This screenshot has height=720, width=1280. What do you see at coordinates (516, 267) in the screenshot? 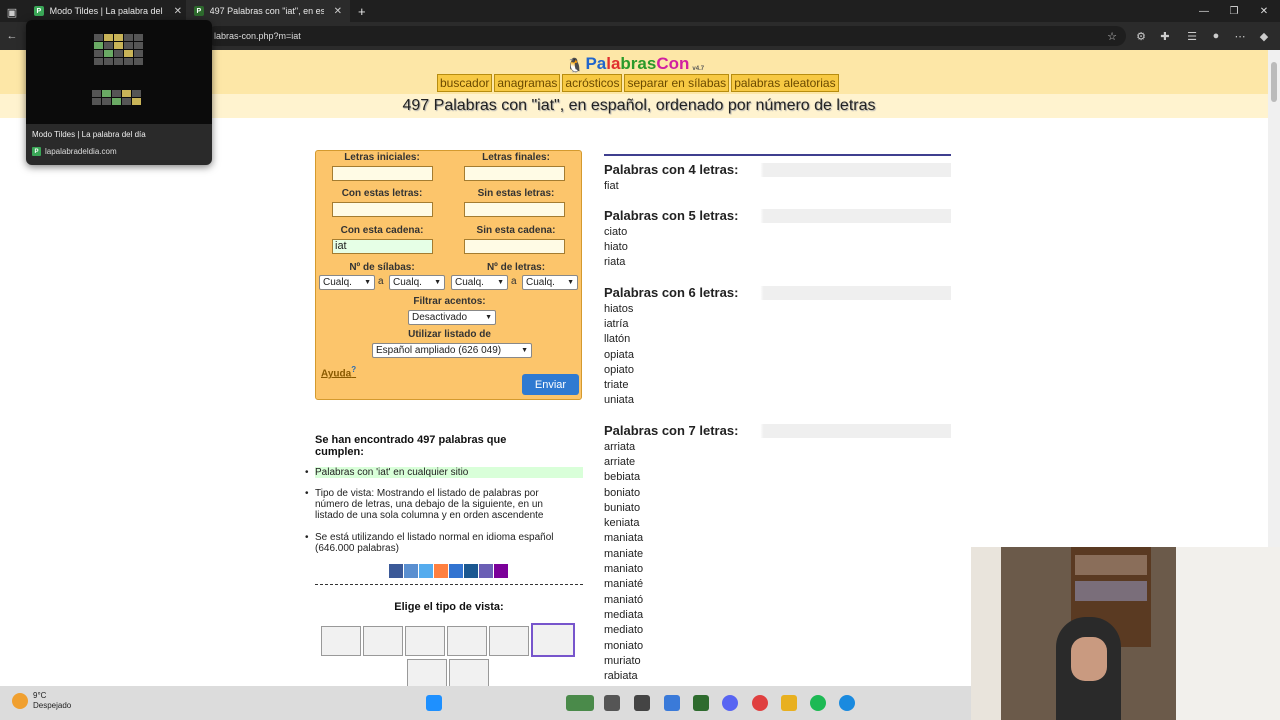
I see `label-letras: Nº de letras:` at bounding box center [516, 267].